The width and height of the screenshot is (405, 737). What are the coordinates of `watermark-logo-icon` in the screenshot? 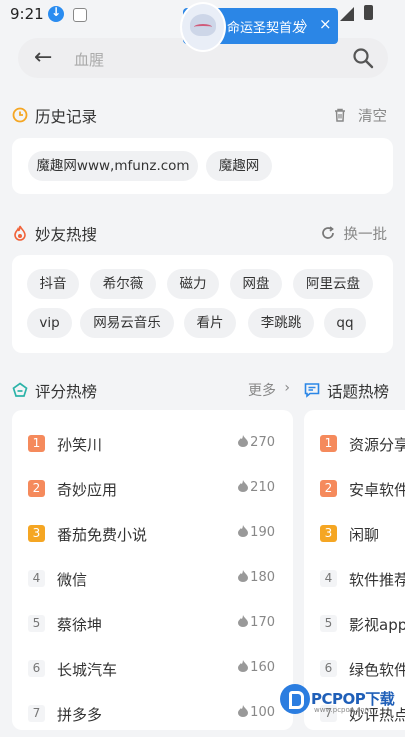 It's located at (295, 699).